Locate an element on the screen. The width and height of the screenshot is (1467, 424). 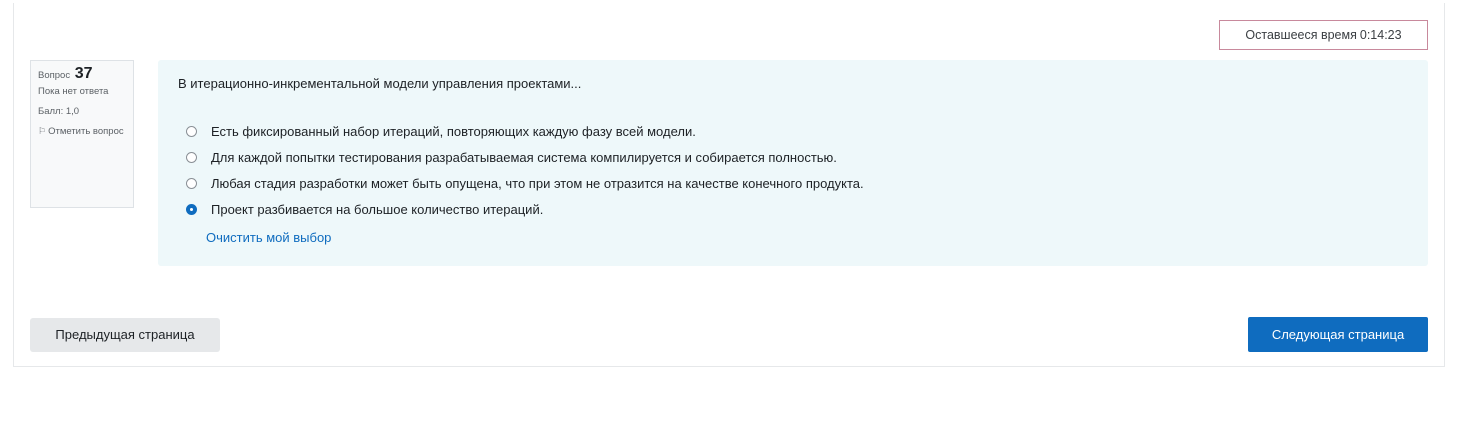
time-remaining: Оставшееся время 0:14:23 is located at coordinates (1323, 35).